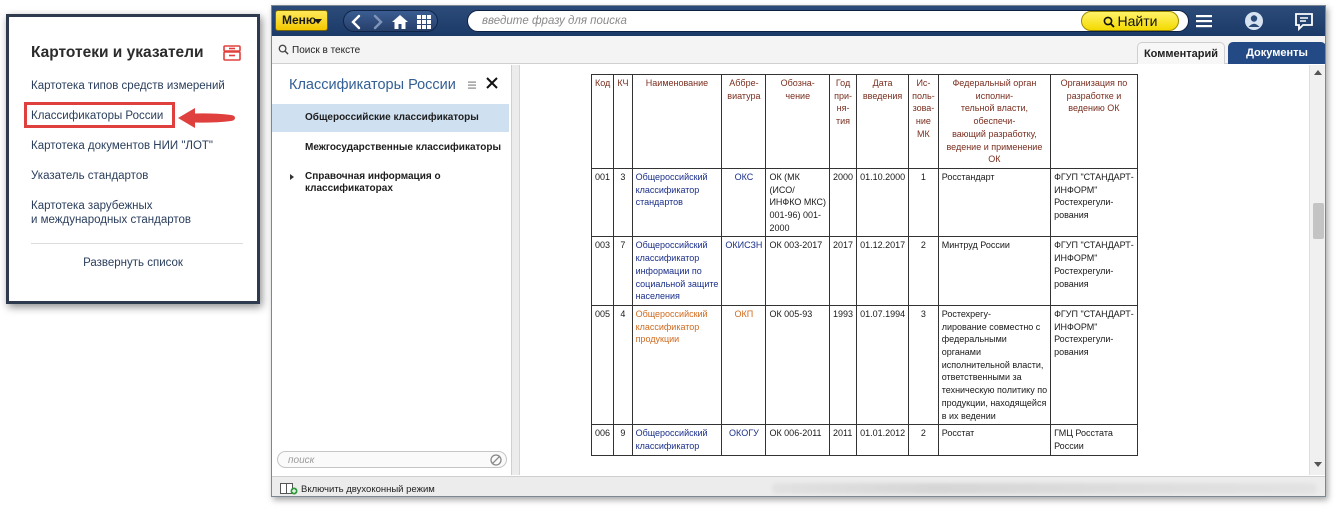 This screenshot has width=1341, height=512. Describe the element at coordinates (744, 365) in the screenshot. I see `cell-abbr-link: ОКП` at that location.